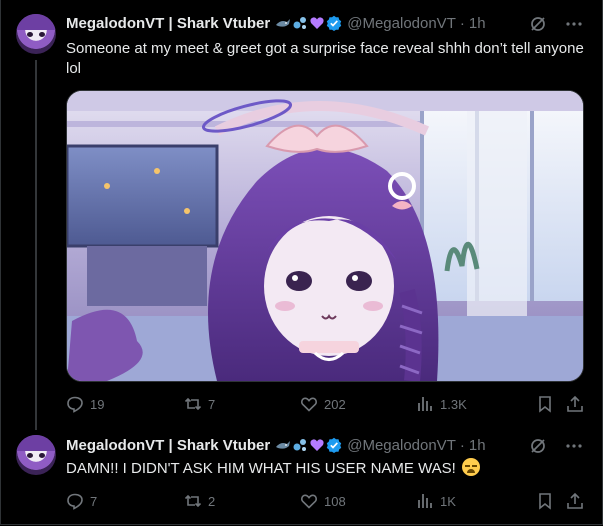 The image size is (603, 526). I want to click on like-count: 108, so click(335, 501).